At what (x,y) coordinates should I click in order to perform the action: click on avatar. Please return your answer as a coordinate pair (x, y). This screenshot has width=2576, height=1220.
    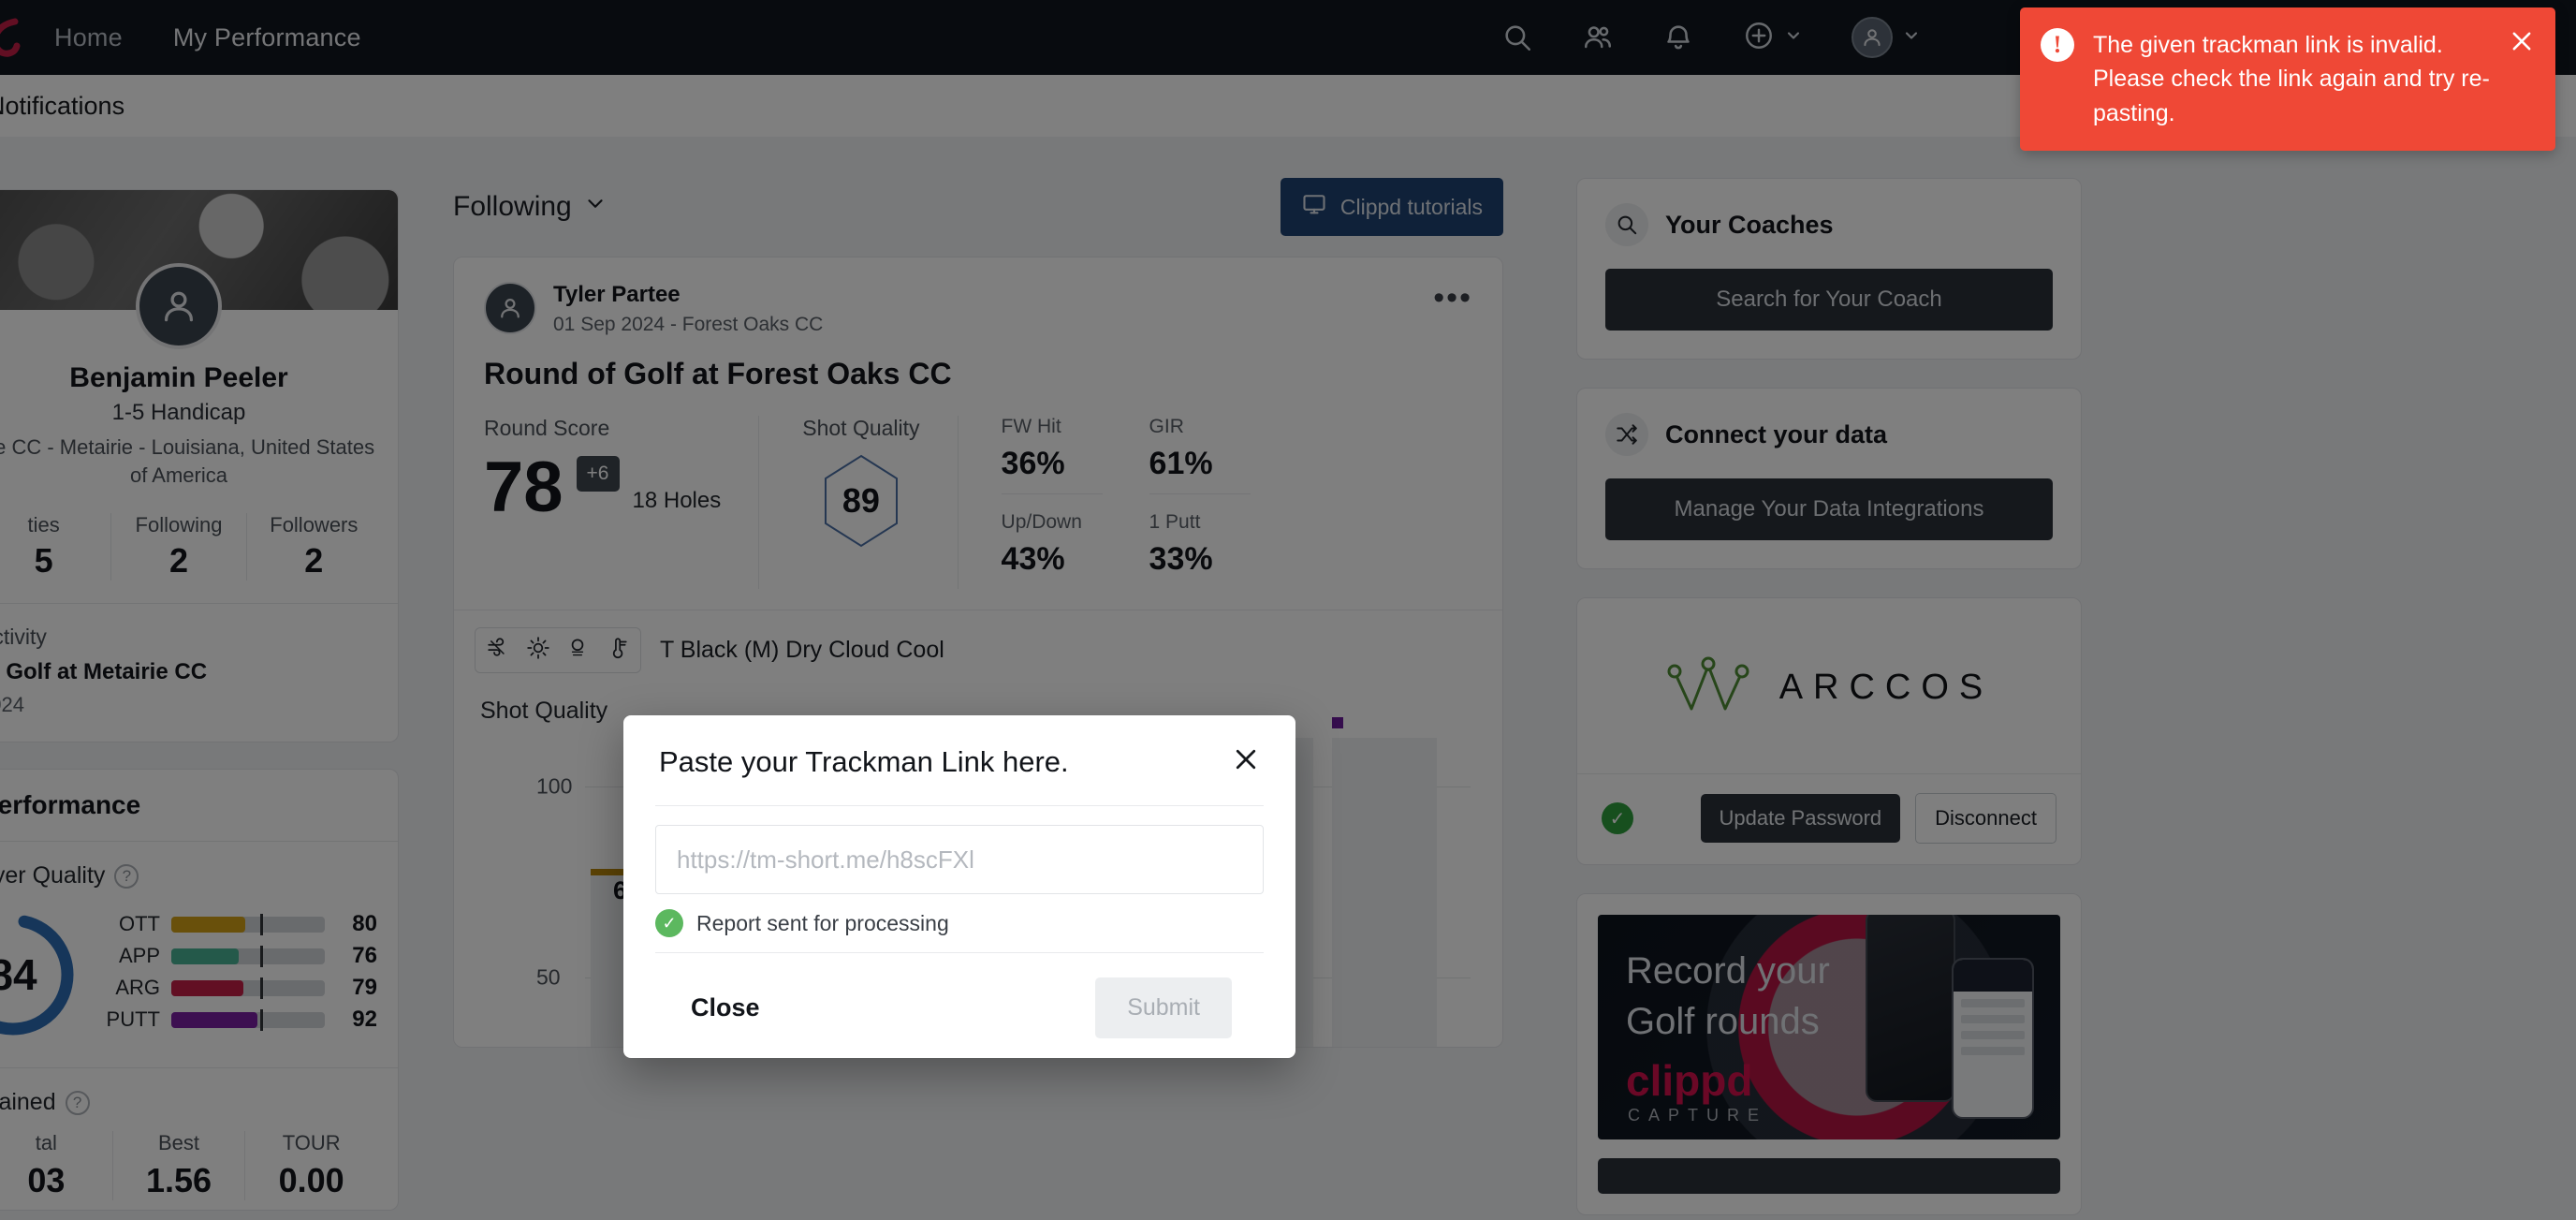
    Looking at the image, I should click on (1872, 37).